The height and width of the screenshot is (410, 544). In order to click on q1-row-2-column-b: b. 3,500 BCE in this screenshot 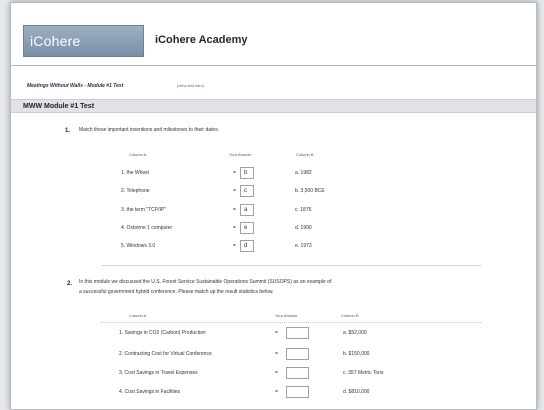, I will do `click(310, 191)`.